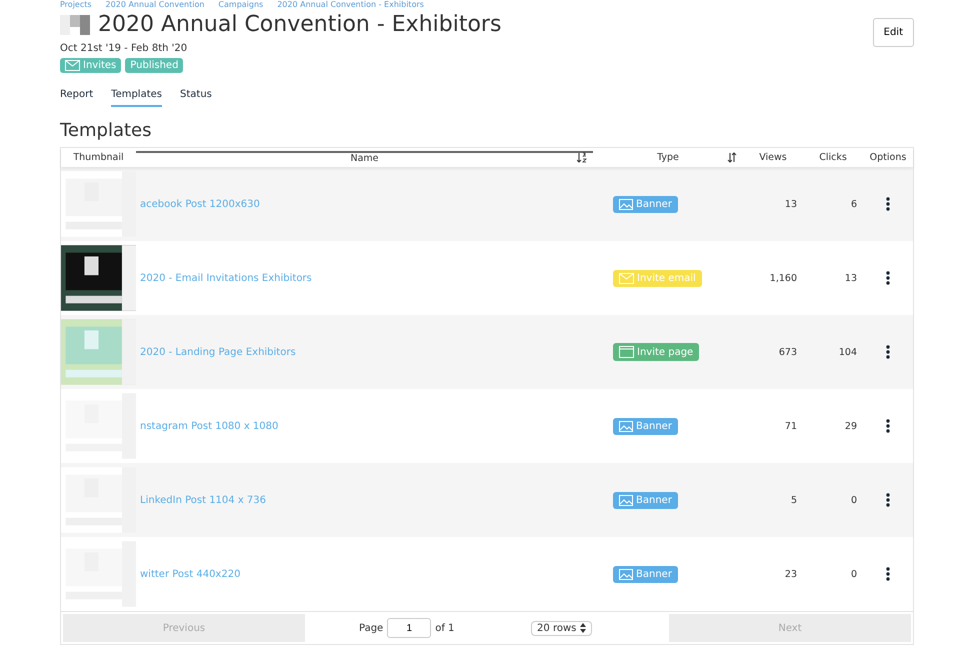  I want to click on views-count: 13, so click(790, 204).